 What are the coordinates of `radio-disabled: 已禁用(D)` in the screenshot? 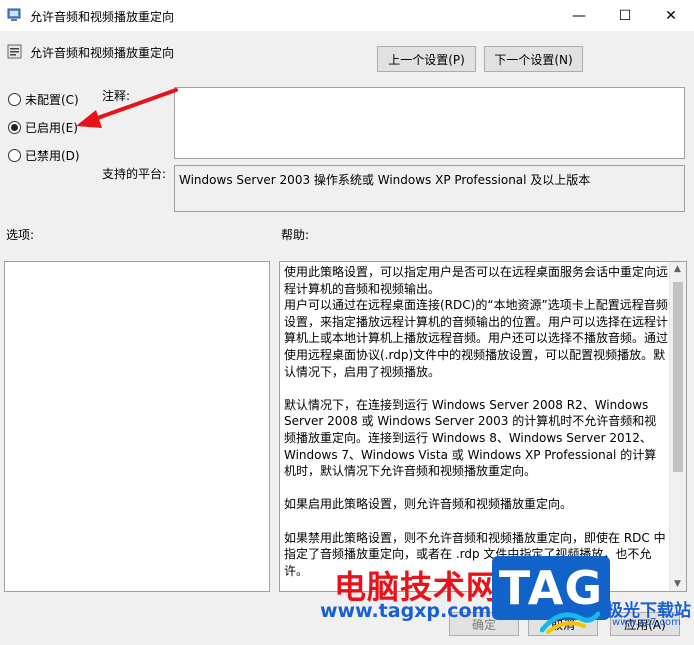 It's located at (44, 155).